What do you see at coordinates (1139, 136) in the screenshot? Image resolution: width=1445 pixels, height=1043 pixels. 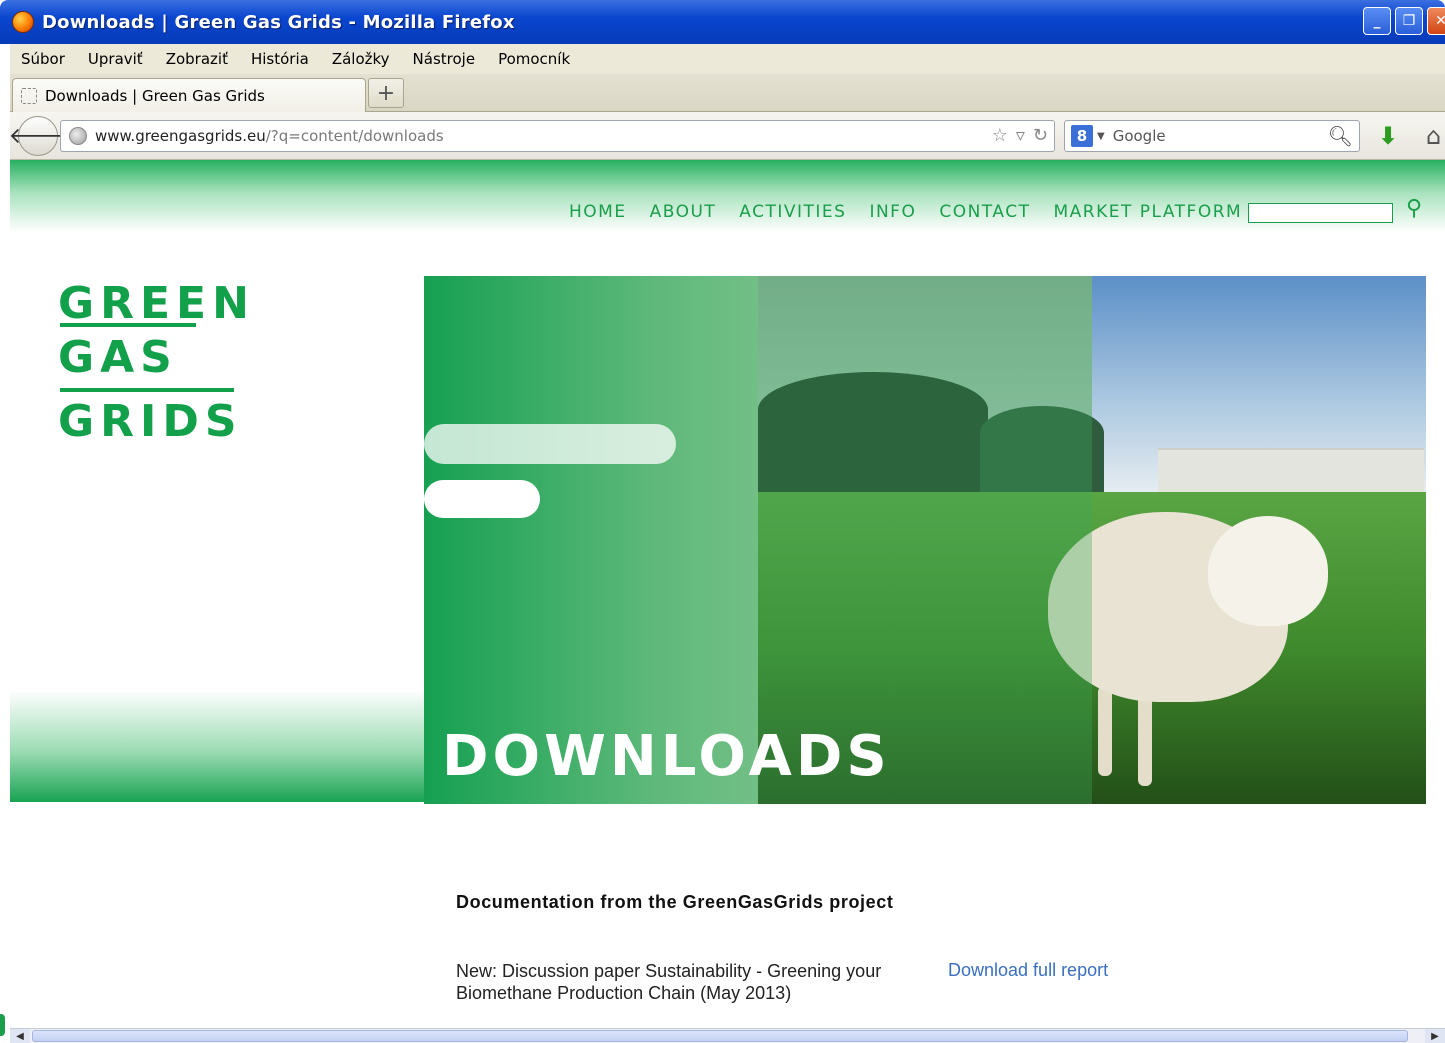 I see `search-placeholder: Google` at bounding box center [1139, 136].